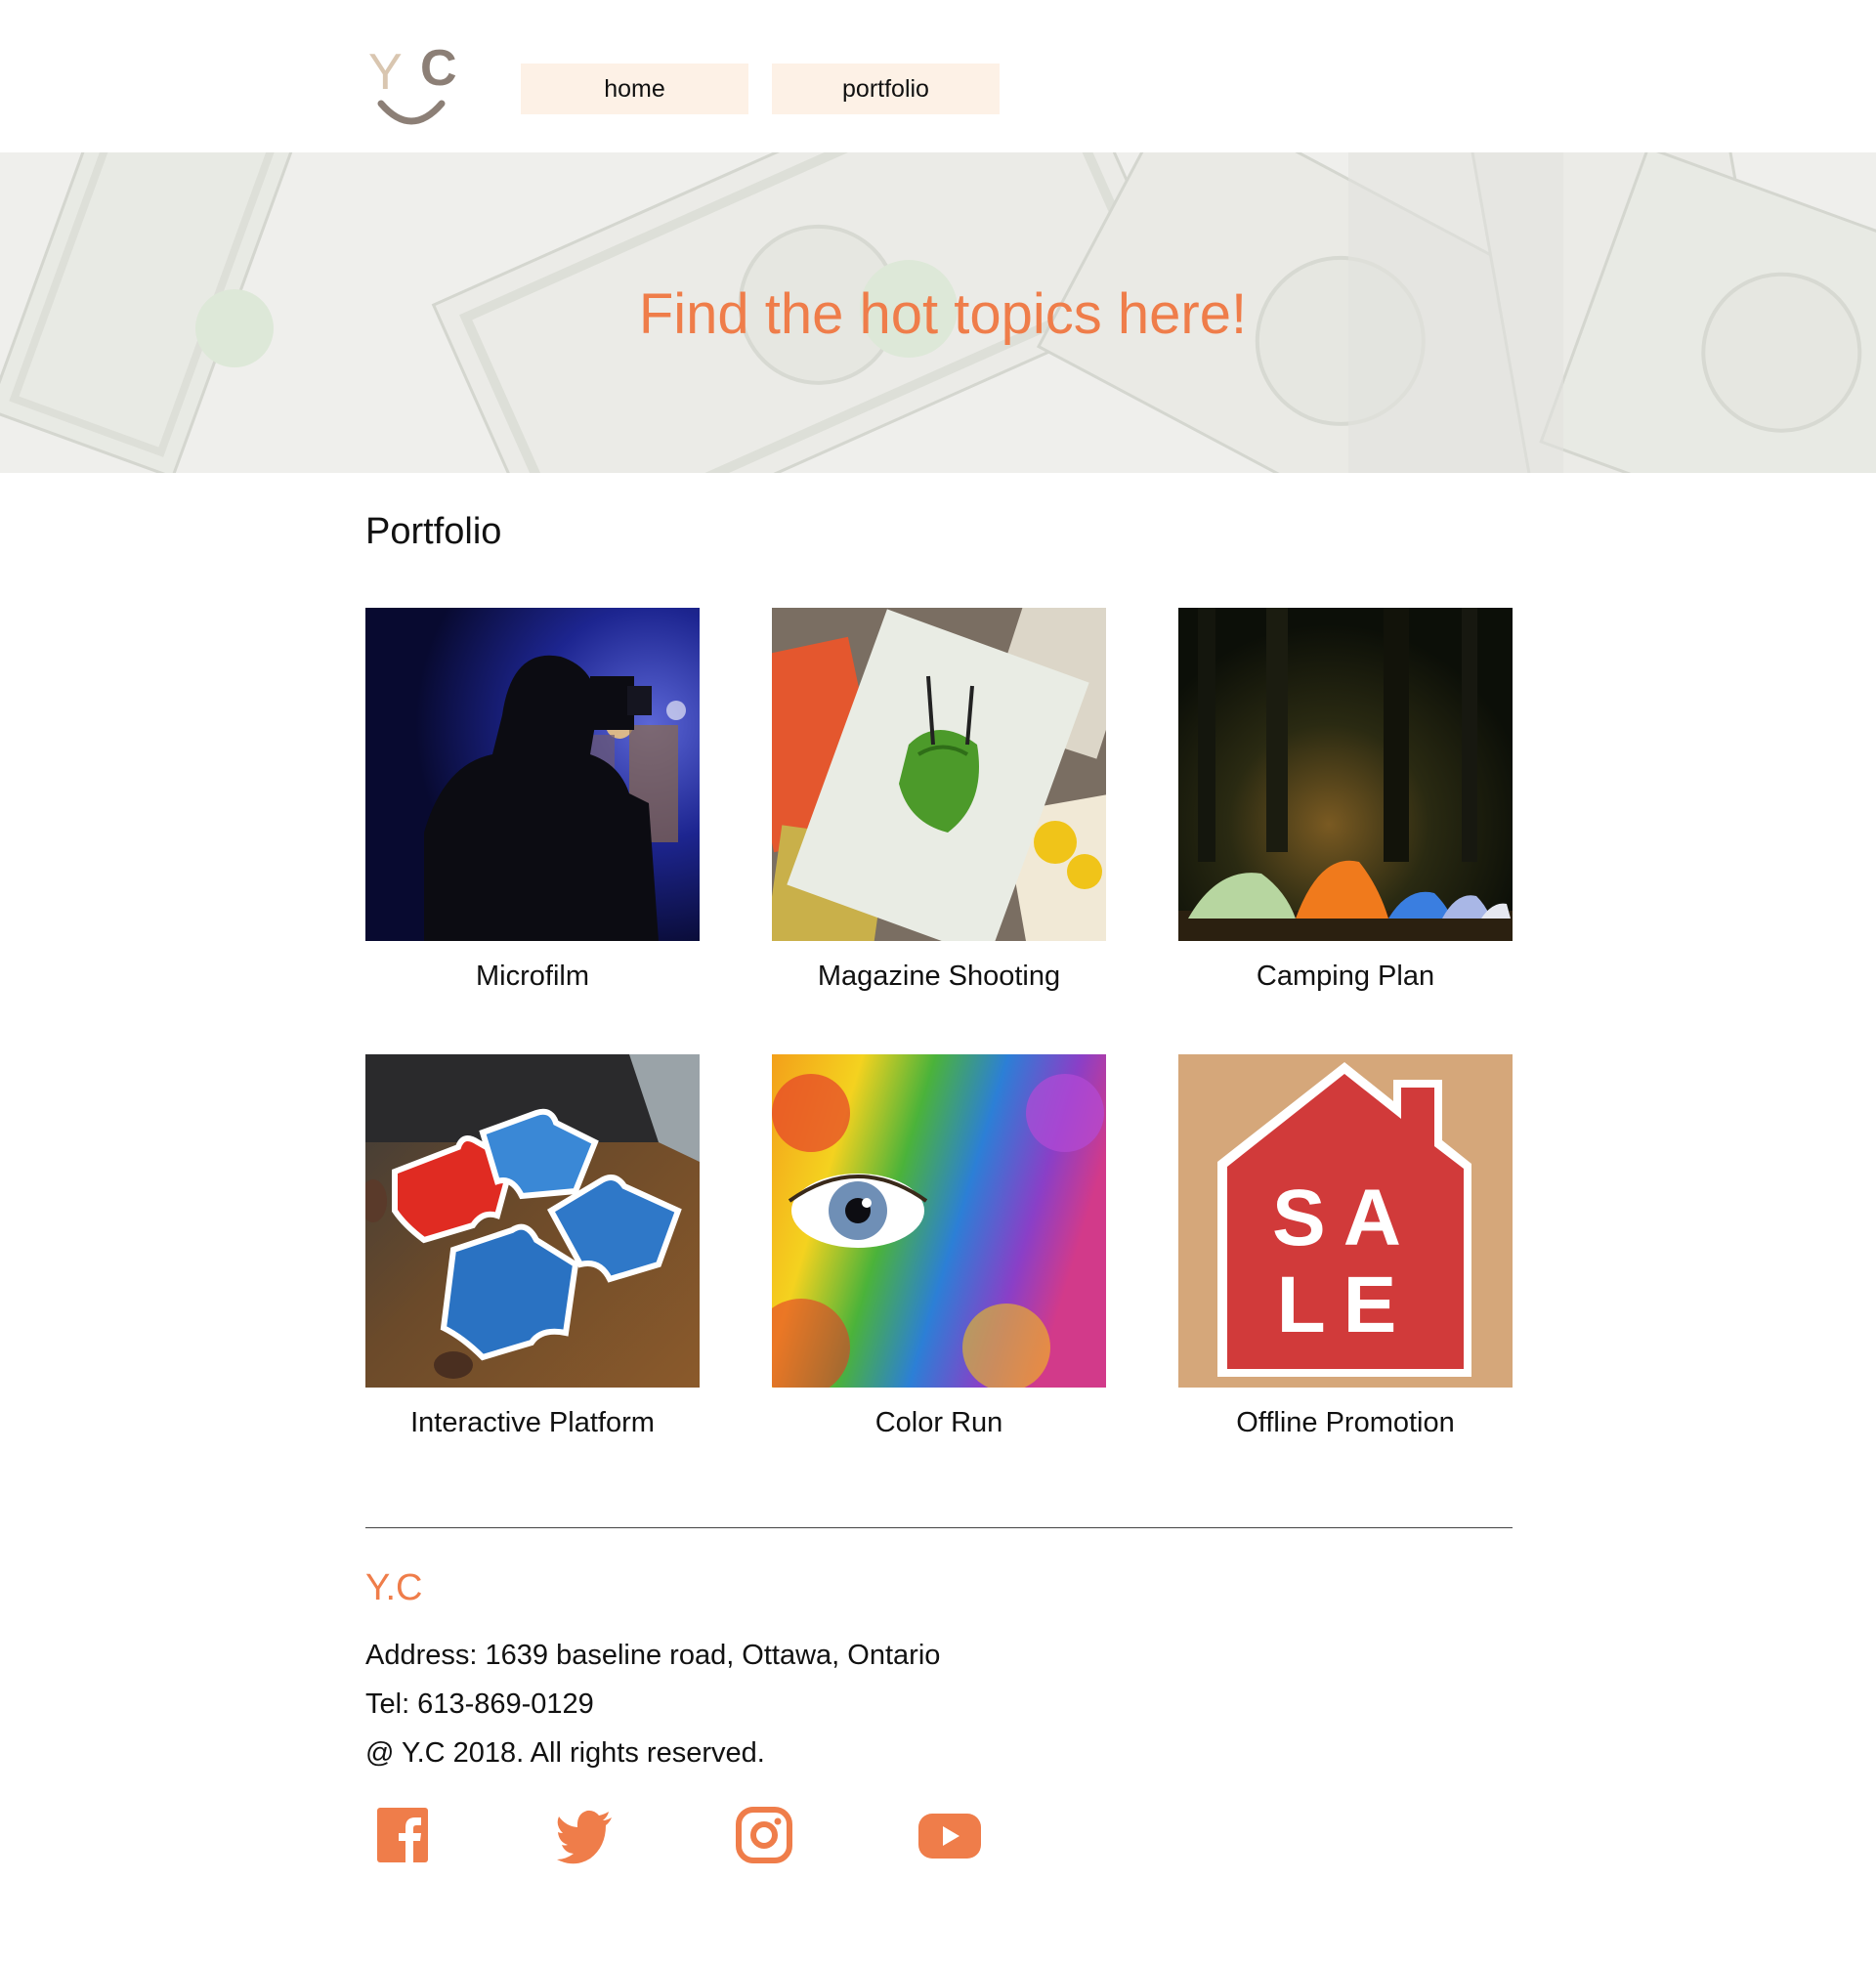 The image size is (1876, 1966). I want to click on portfolio-caption-offline-promotion: Offline Promotion, so click(1345, 1422).